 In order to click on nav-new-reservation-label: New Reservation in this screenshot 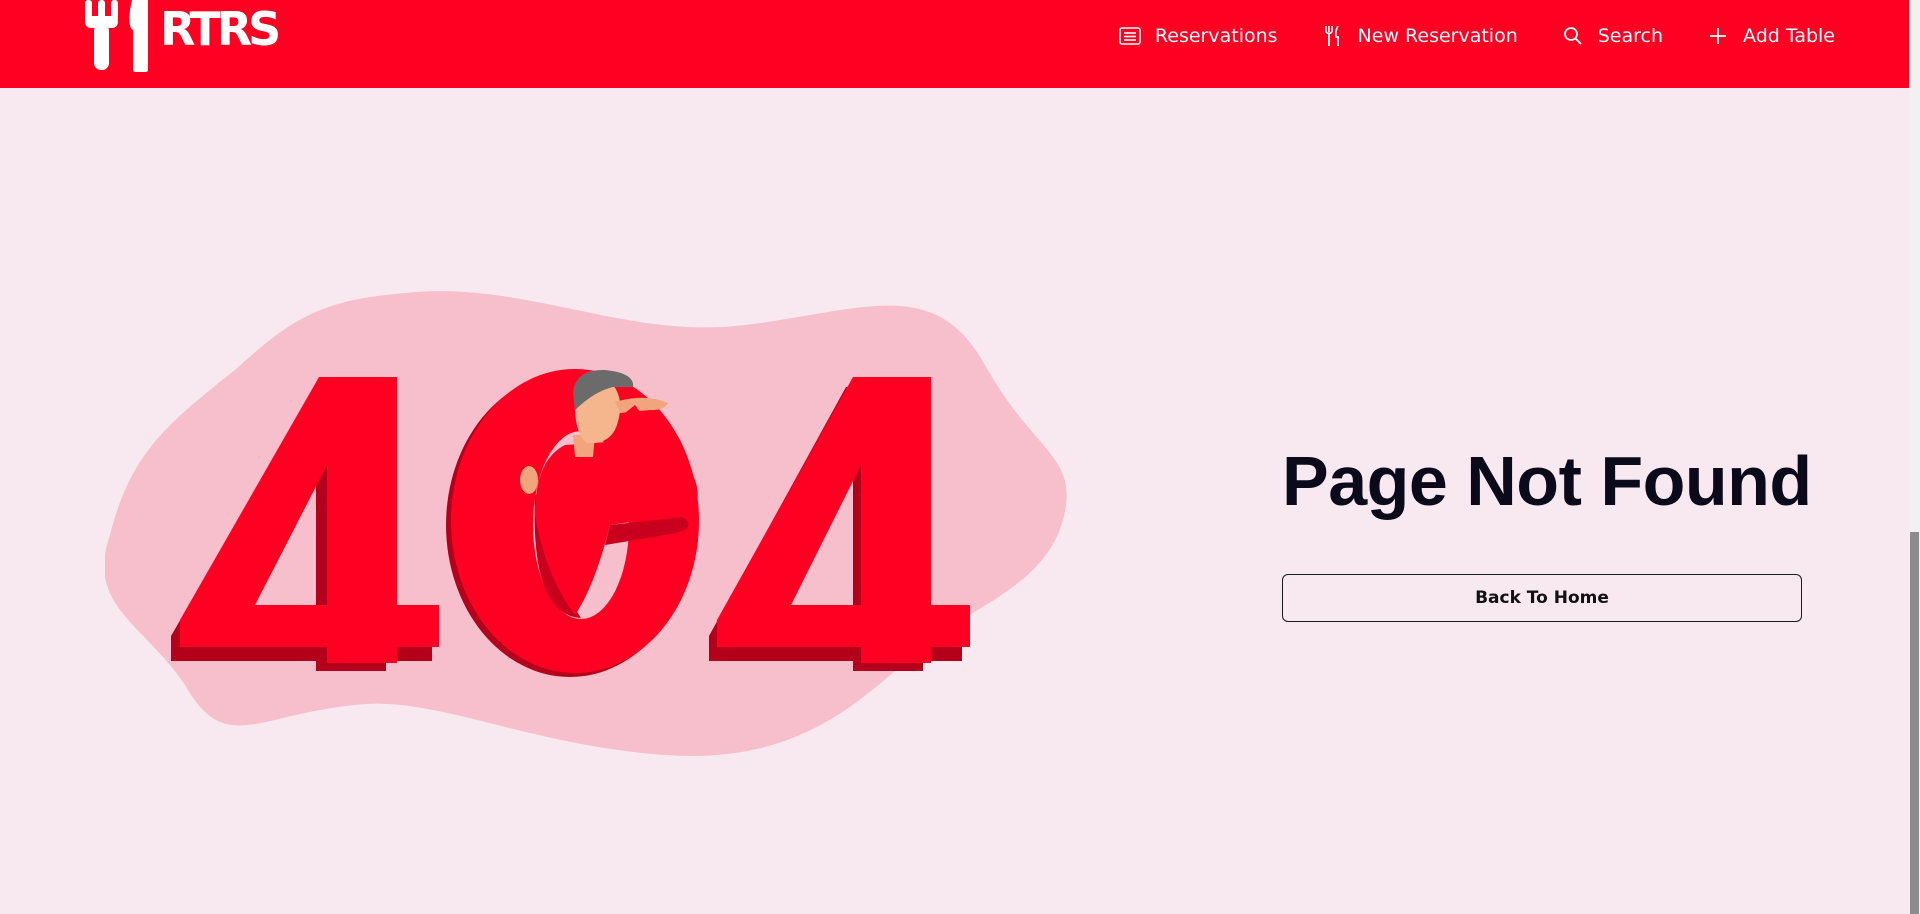, I will do `click(1437, 36)`.